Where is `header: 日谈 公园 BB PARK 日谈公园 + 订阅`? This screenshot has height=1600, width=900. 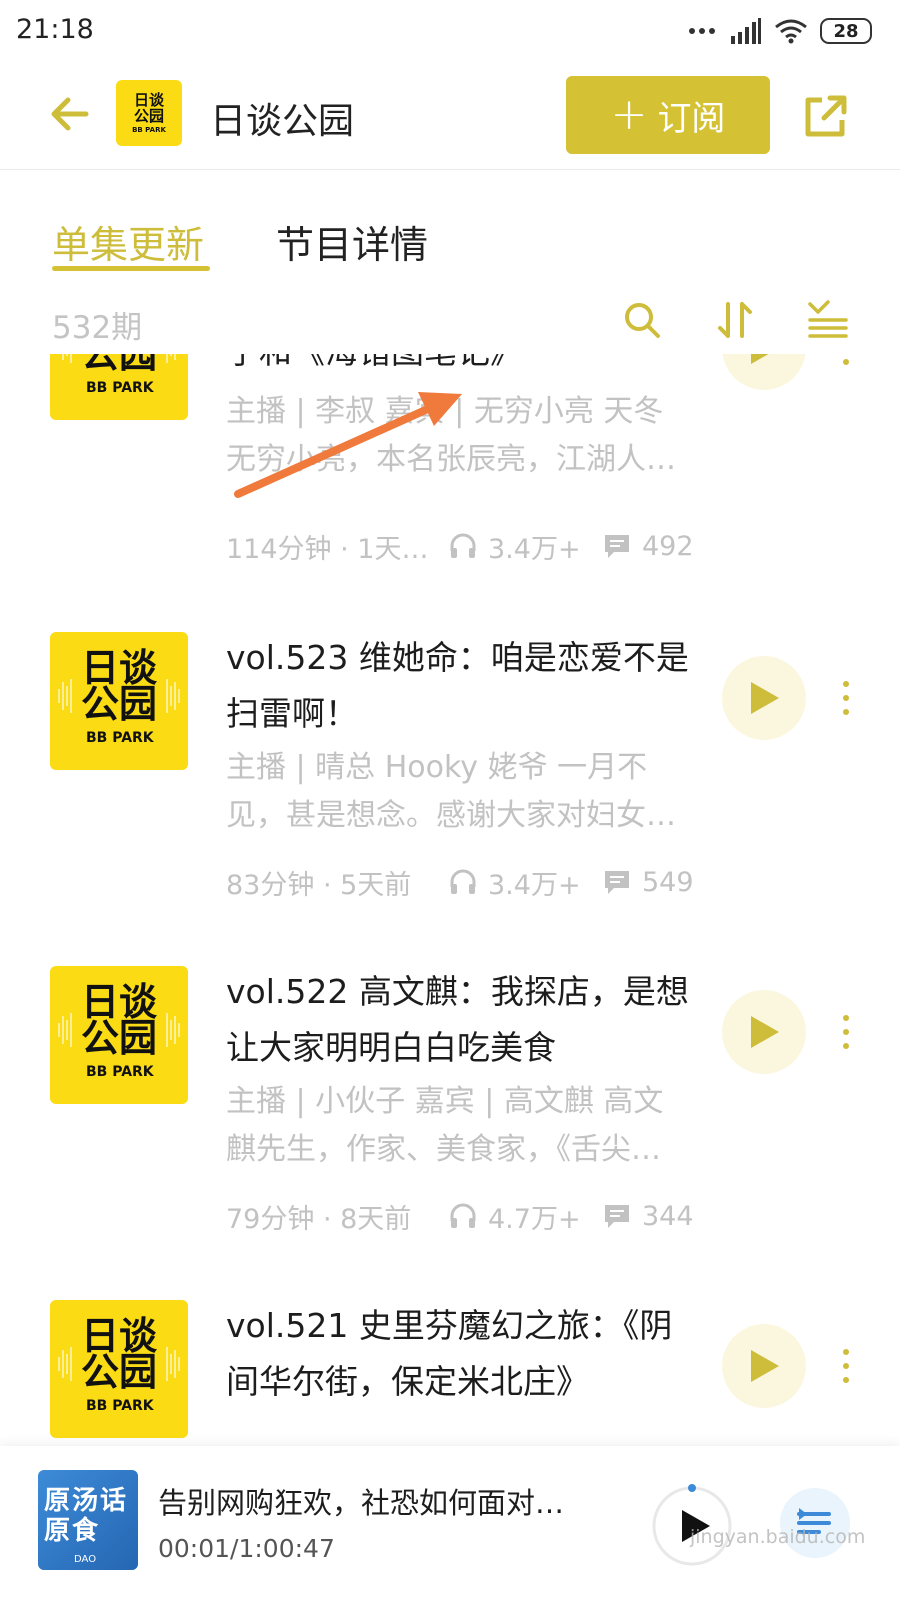 header: 日谈 公园 BB PARK 日谈公园 + 订阅 is located at coordinates (450, 117).